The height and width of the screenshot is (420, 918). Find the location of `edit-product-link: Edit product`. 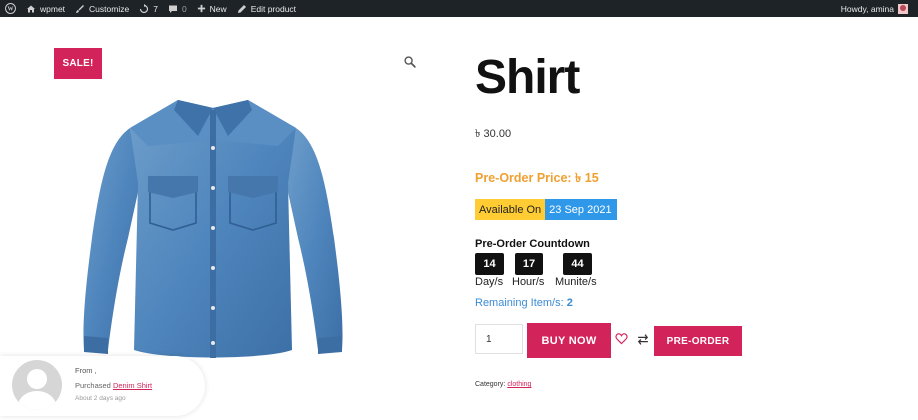

edit-product-link: Edit product is located at coordinates (266, 8).